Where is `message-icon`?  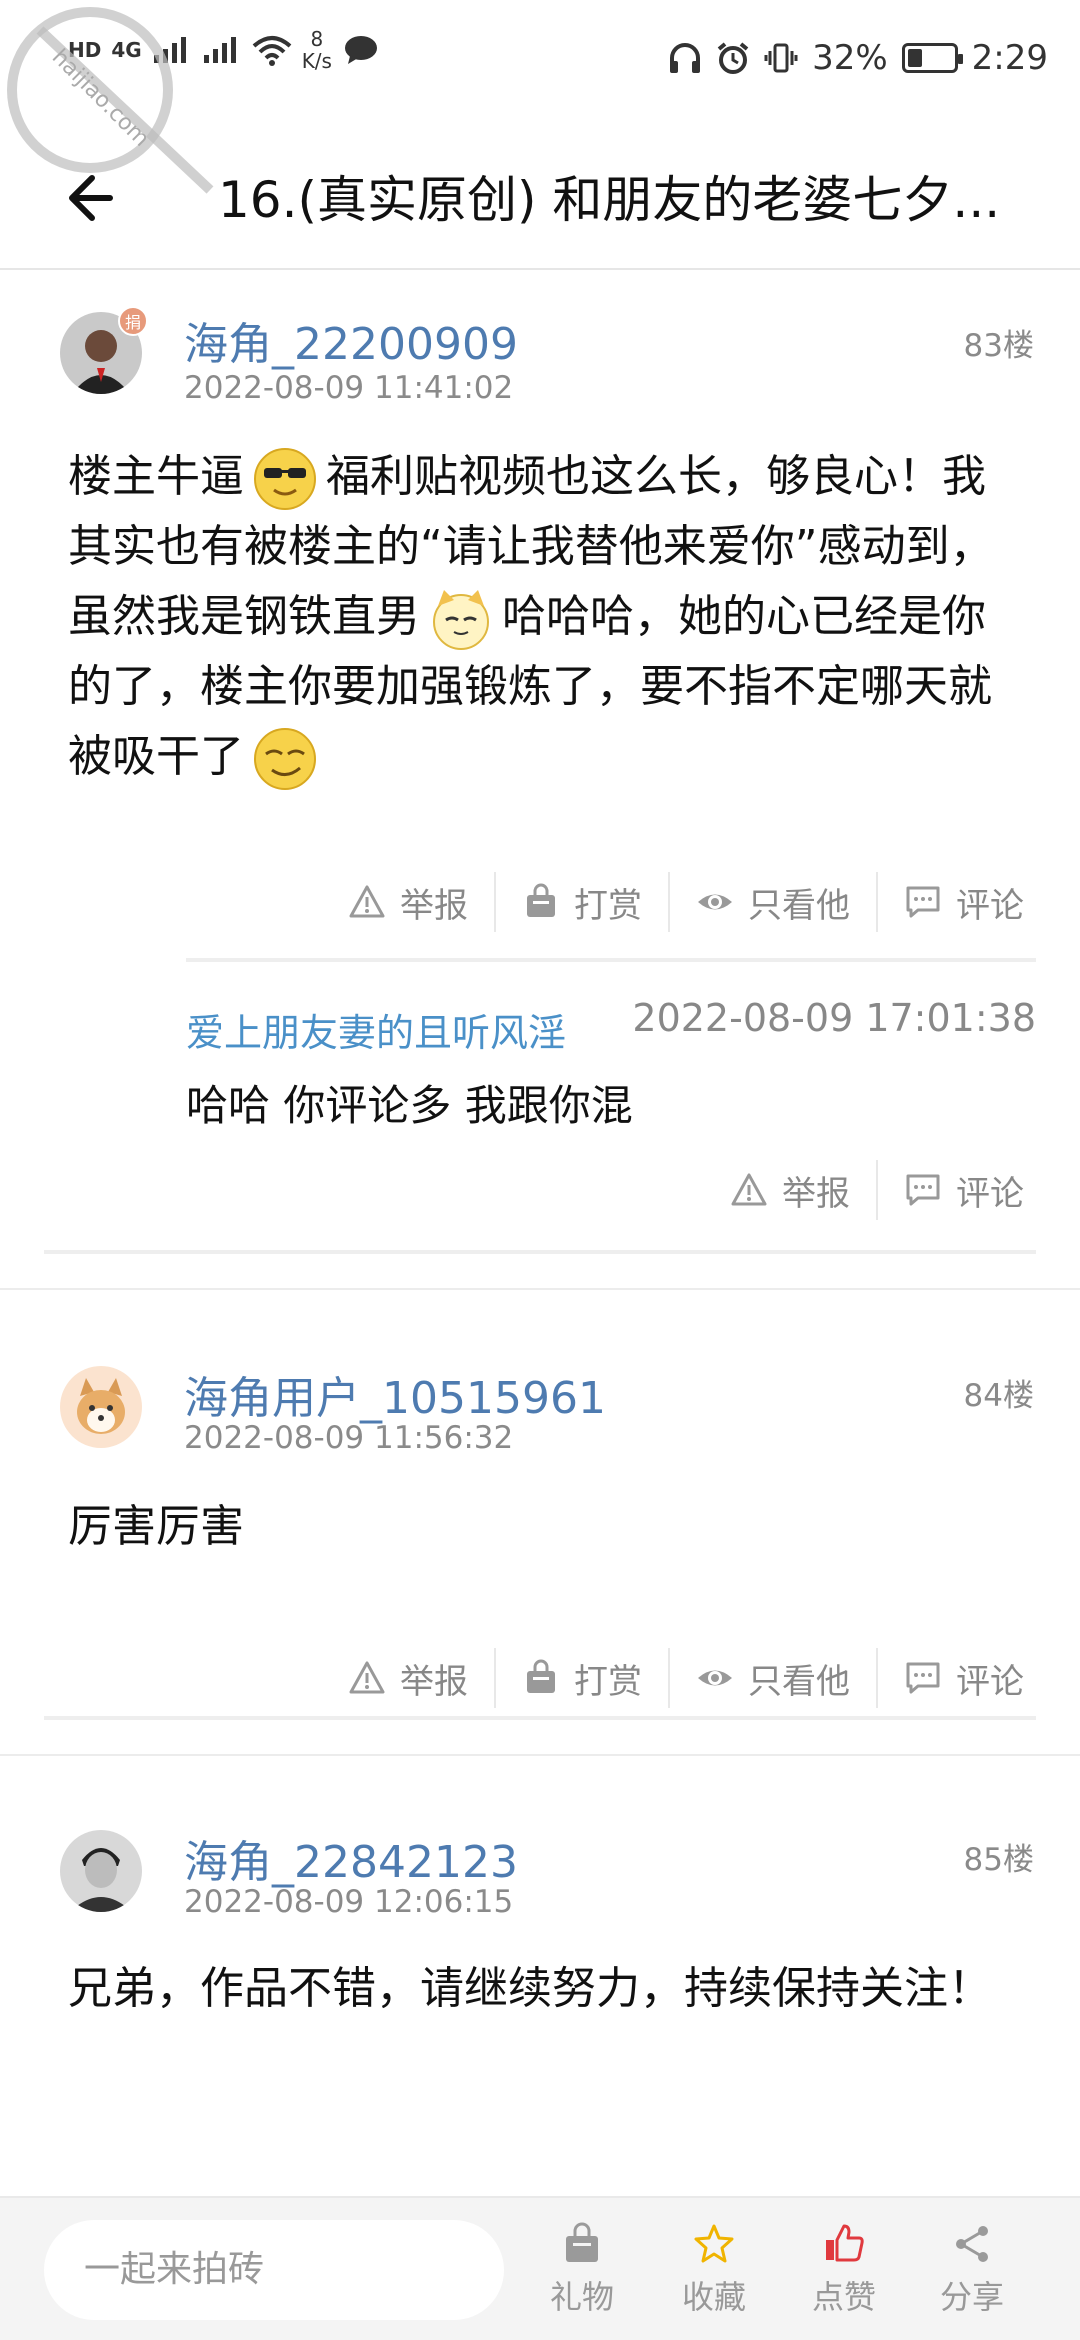 message-icon is located at coordinates (360, 50).